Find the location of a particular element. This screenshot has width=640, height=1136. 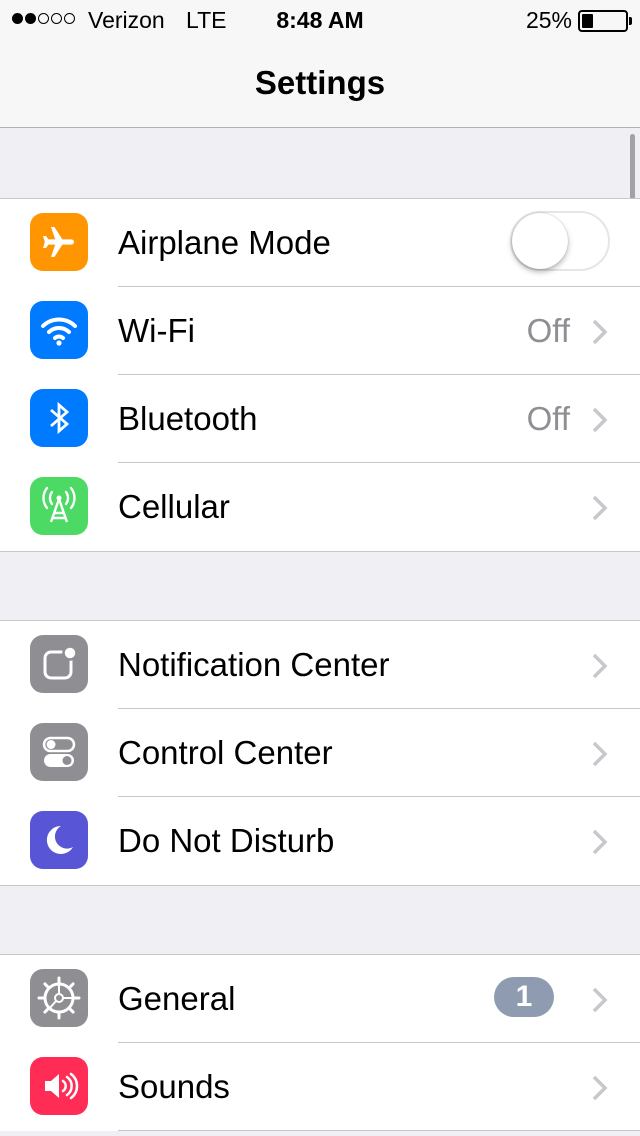

battery-icon is located at coordinates (605, 21).